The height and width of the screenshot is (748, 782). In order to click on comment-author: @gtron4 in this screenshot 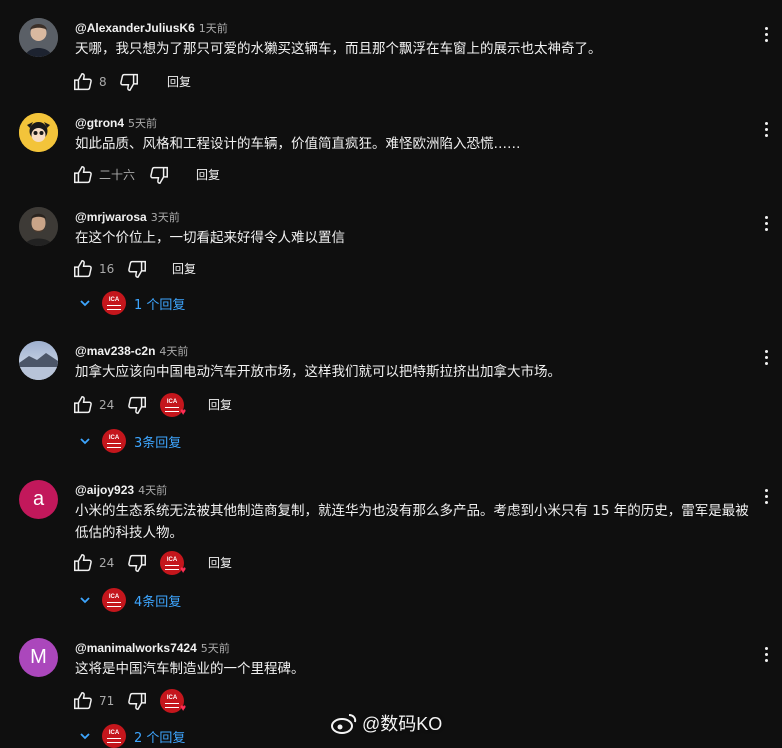, I will do `click(99, 123)`.